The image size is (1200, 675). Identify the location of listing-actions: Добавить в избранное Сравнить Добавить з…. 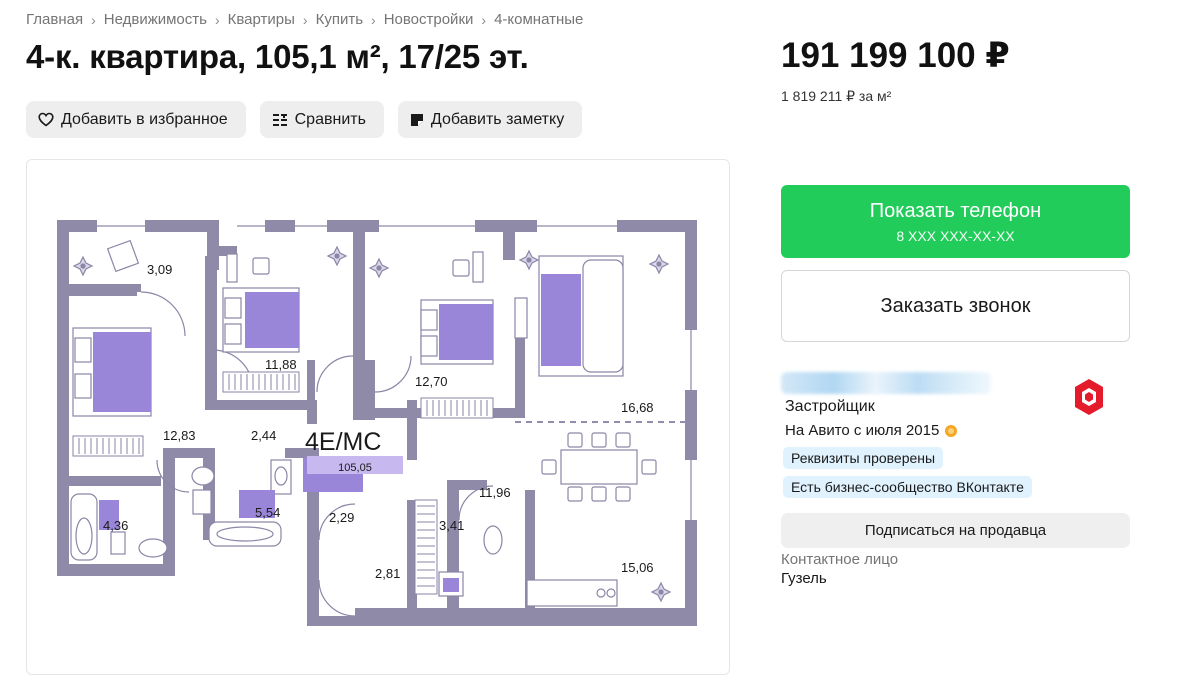
(304, 119).